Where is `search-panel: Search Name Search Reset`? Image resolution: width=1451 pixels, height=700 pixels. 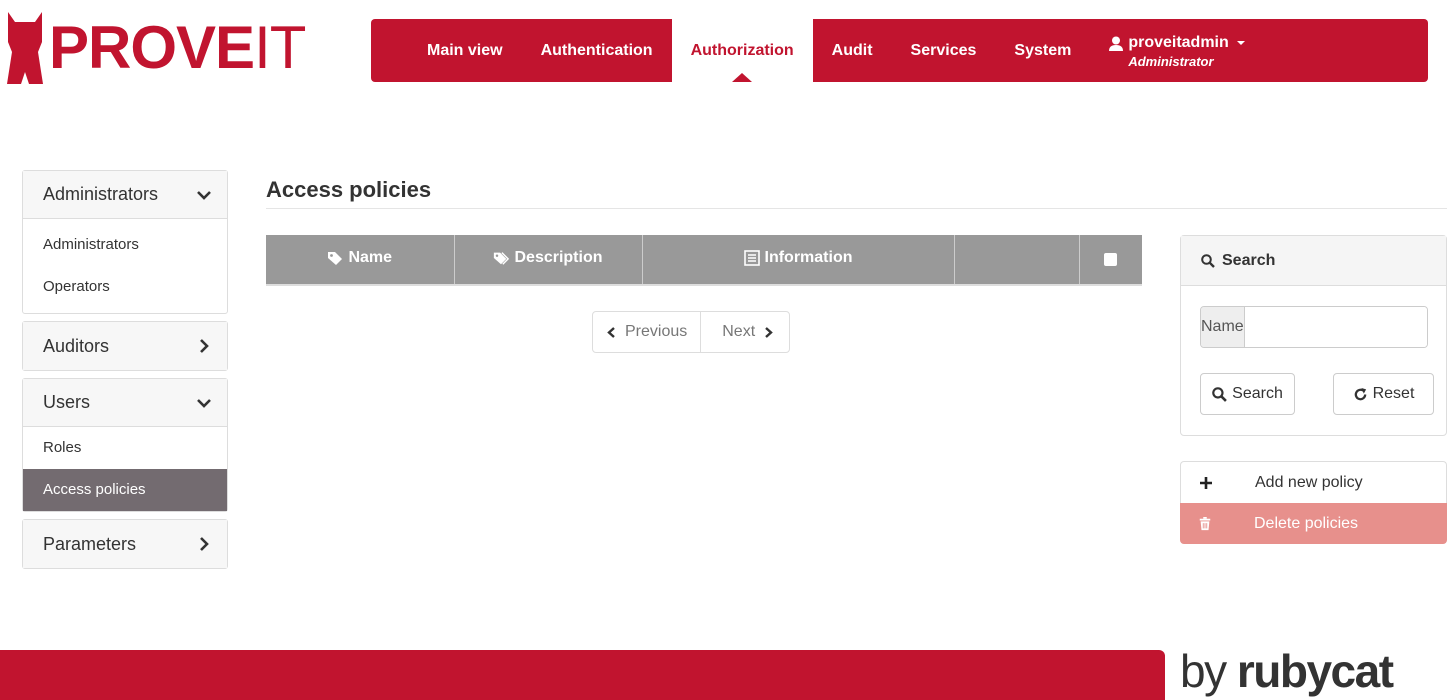
search-panel: Search Name Search Reset is located at coordinates (1313, 335).